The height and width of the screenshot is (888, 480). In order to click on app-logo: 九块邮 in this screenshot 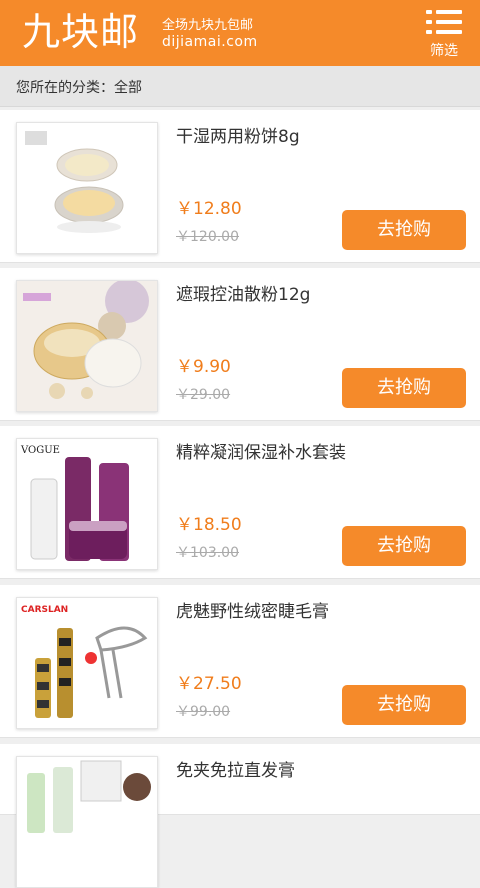, I will do `click(80, 32)`.